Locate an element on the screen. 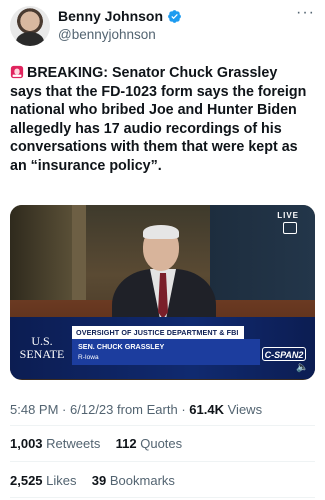 The image size is (325, 500). network-bug-icon is located at coordinates (290, 228).